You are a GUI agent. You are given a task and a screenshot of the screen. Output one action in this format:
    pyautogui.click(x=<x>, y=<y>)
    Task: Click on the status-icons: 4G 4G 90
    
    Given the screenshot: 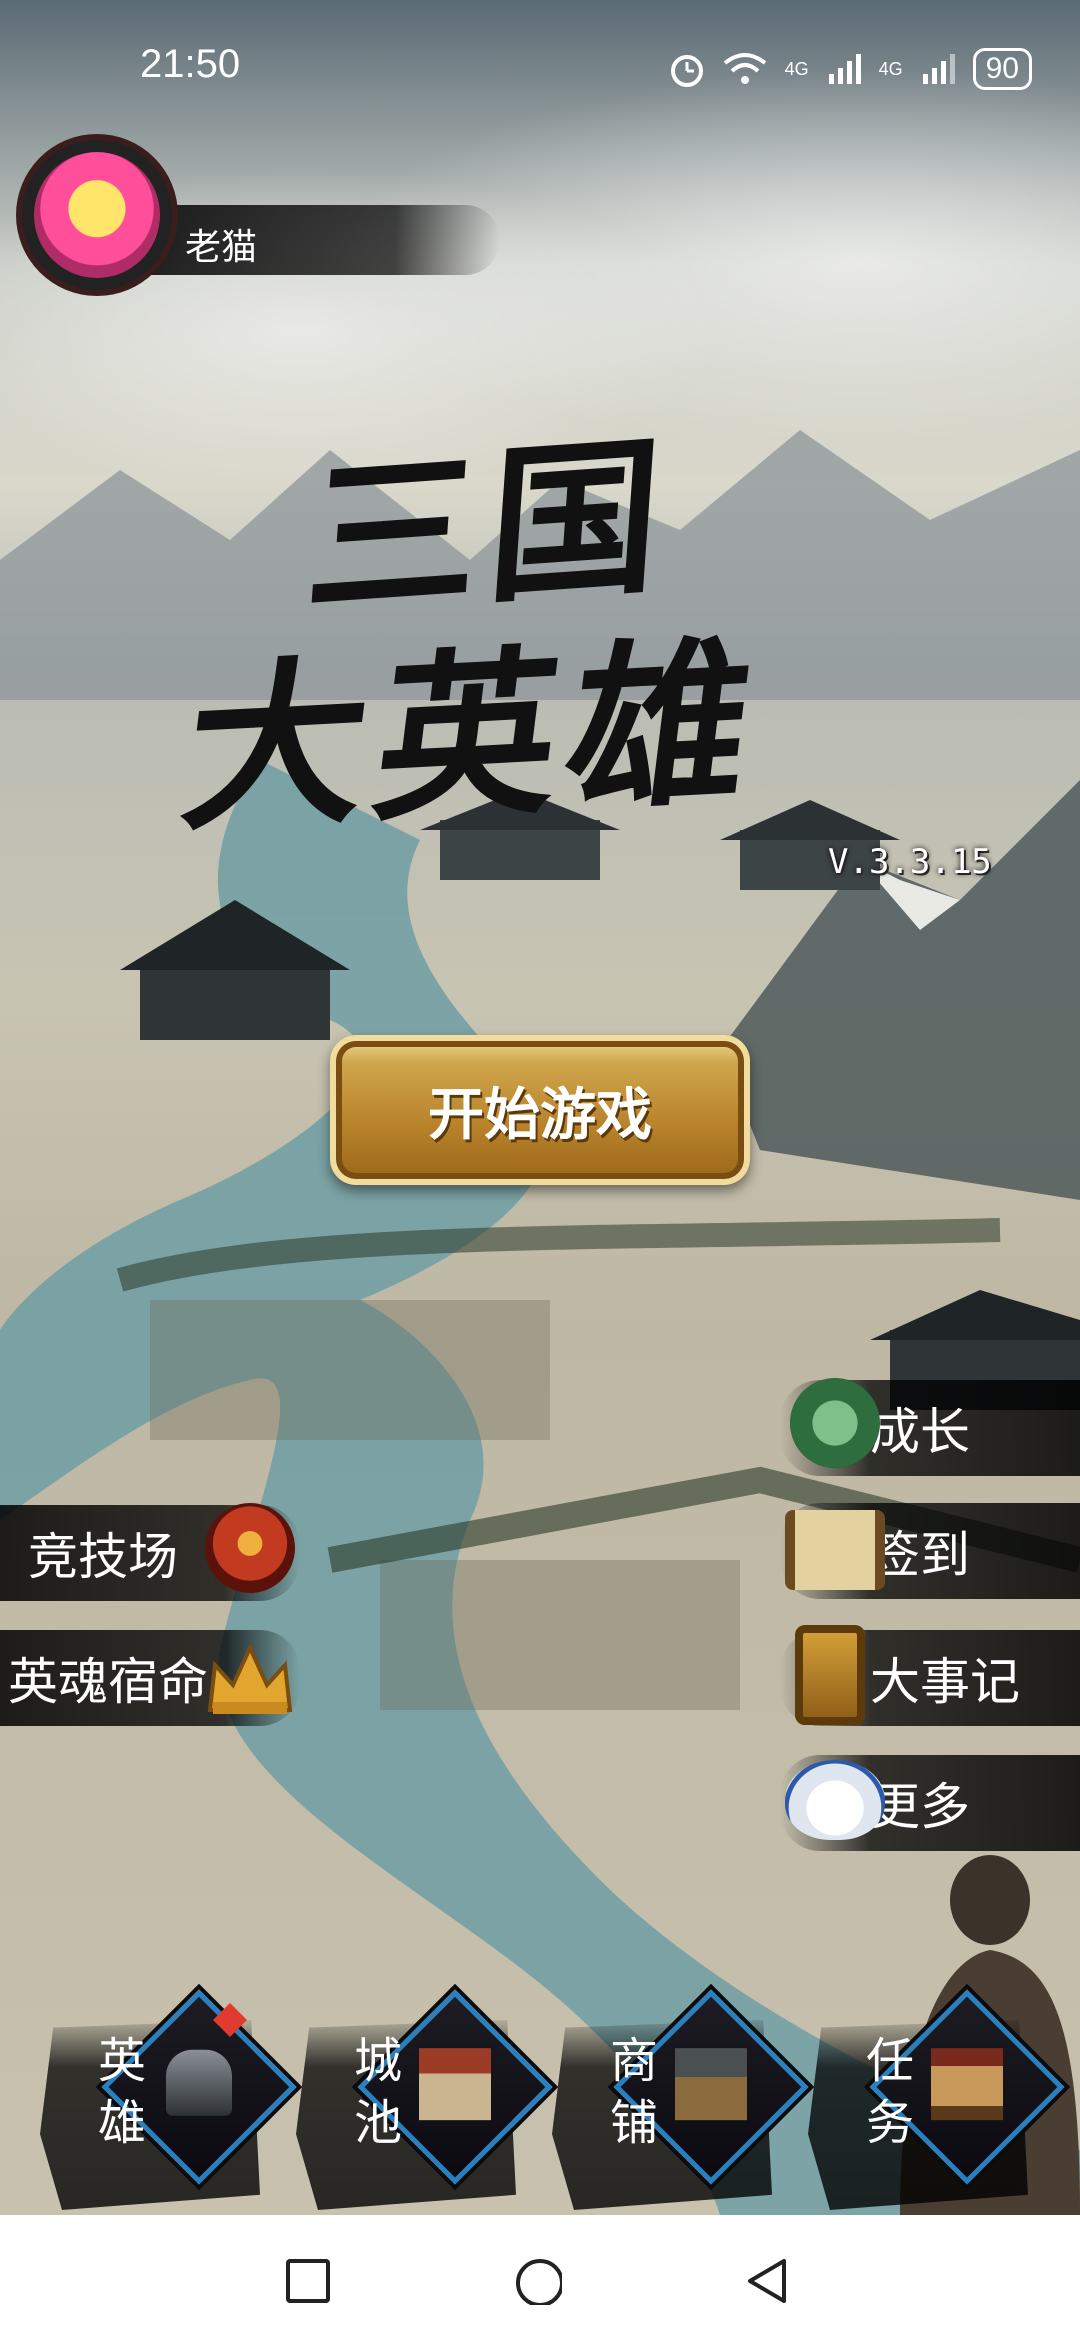 What is the action you would take?
    pyautogui.click(x=850, y=69)
    